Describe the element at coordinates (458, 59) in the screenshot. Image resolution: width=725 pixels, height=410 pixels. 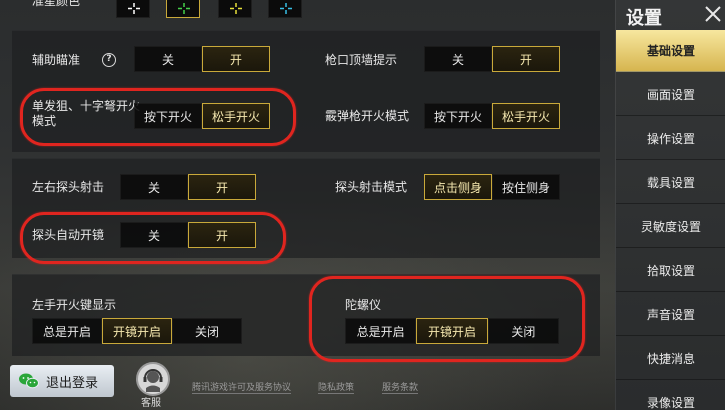
I see `muzzle-wall-hint-option-0: 关` at that location.